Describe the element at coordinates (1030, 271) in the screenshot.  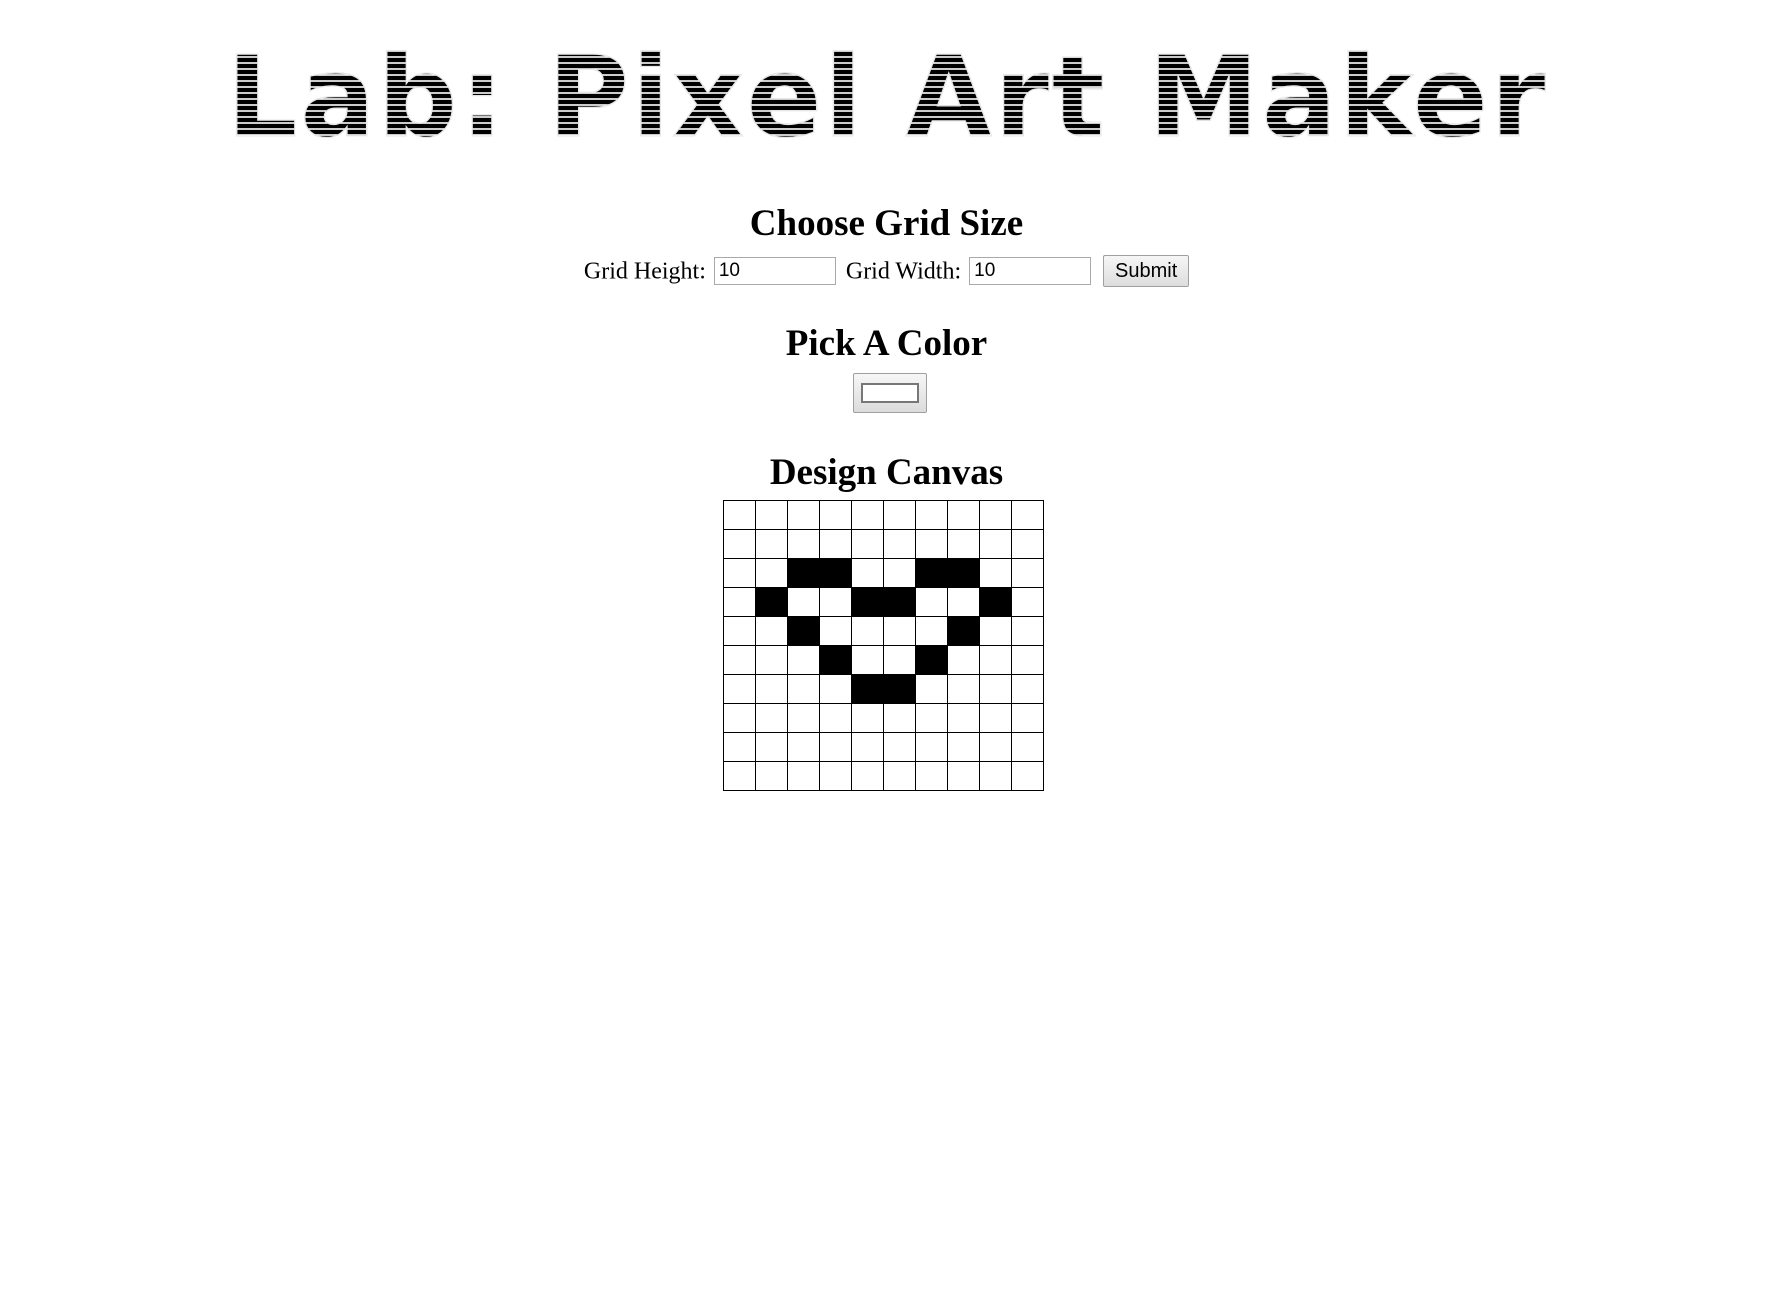
I see `grid-width-input` at that location.